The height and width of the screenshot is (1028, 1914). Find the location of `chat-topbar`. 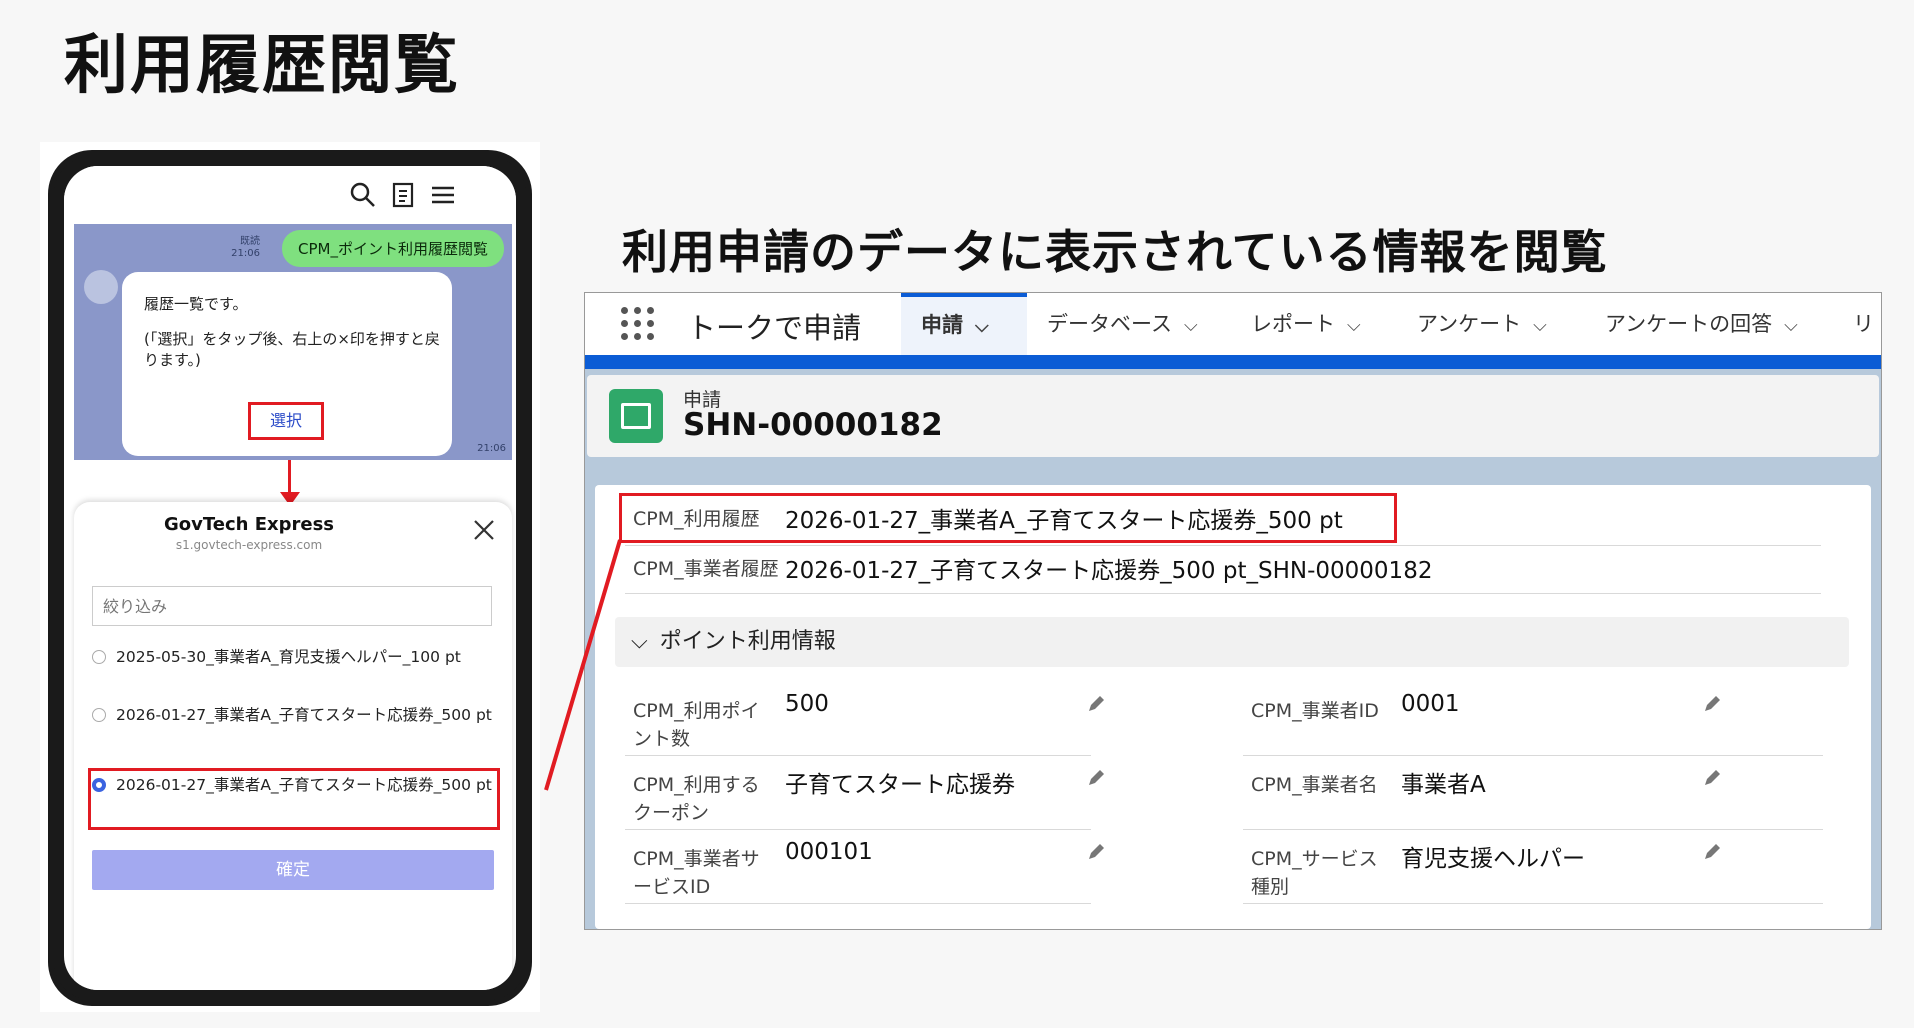

chat-topbar is located at coordinates (290, 195).